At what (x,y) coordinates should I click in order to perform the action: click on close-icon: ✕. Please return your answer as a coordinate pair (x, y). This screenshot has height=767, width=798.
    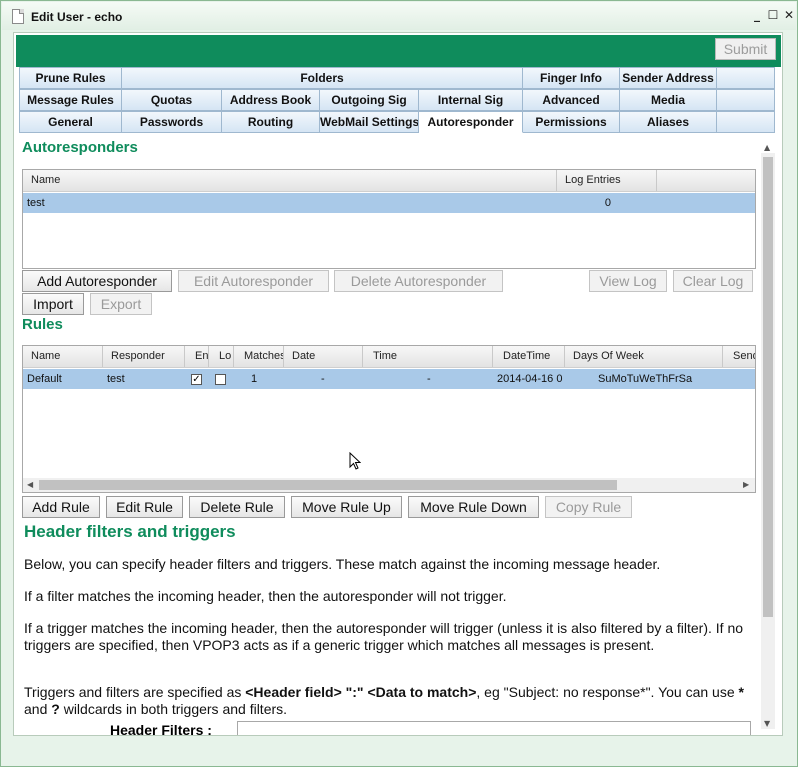
    Looking at the image, I should click on (789, 15).